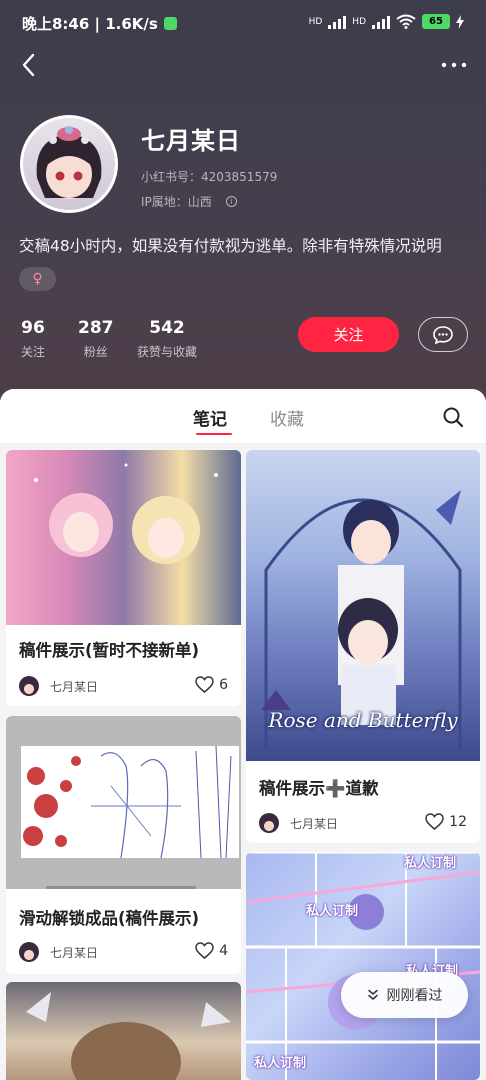  I want to click on ip-location: IP属地：山西 i, so click(189, 201).